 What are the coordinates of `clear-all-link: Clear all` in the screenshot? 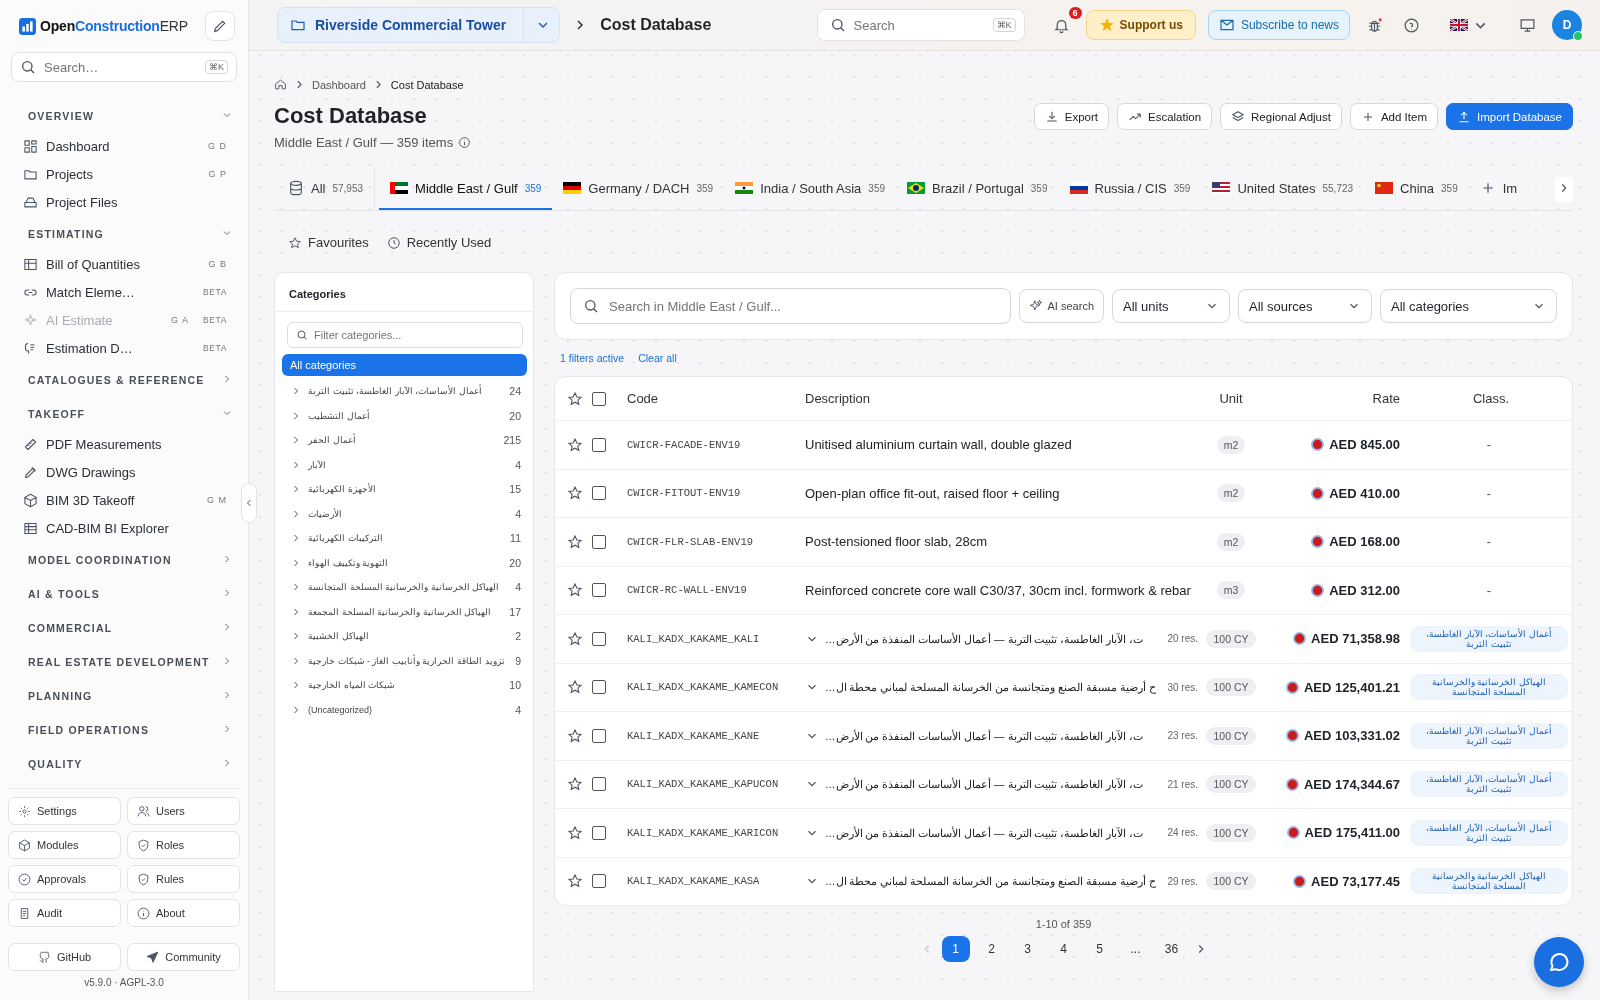 It's located at (657, 358).